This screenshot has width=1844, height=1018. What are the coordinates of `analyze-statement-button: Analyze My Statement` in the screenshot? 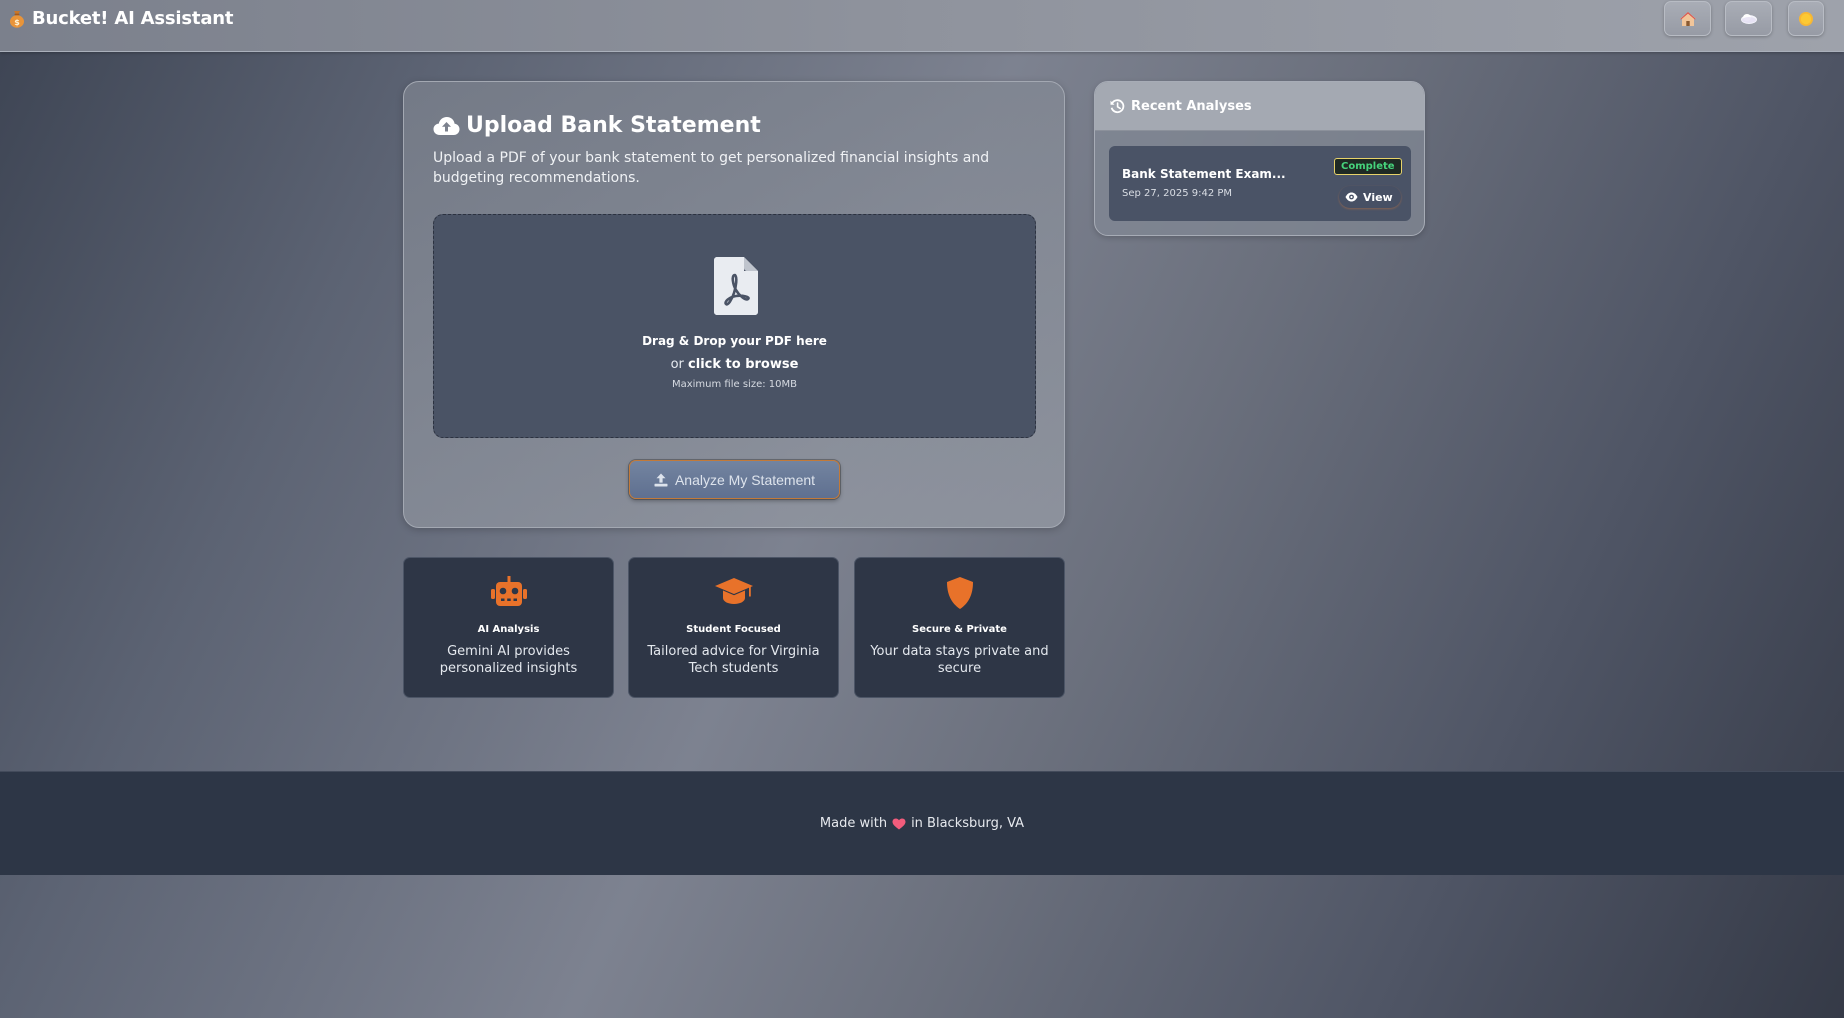 It's located at (734, 479).